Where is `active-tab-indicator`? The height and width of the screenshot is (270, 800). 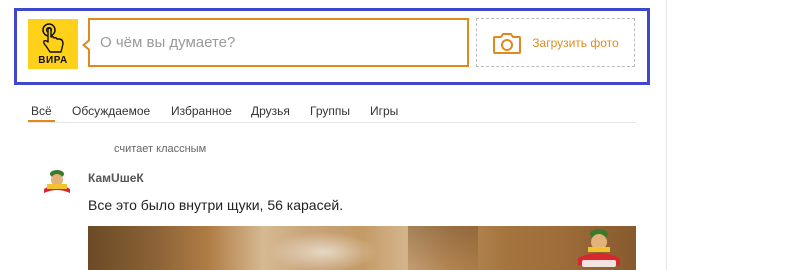
active-tab-indicator is located at coordinates (41, 121).